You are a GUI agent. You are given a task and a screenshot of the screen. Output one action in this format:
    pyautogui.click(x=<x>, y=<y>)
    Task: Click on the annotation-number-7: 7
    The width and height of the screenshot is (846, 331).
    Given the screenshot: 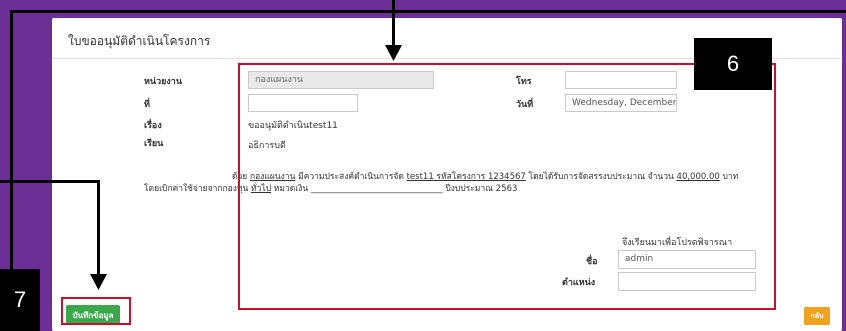 What is the action you would take?
    pyautogui.click(x=20, y=300)
    